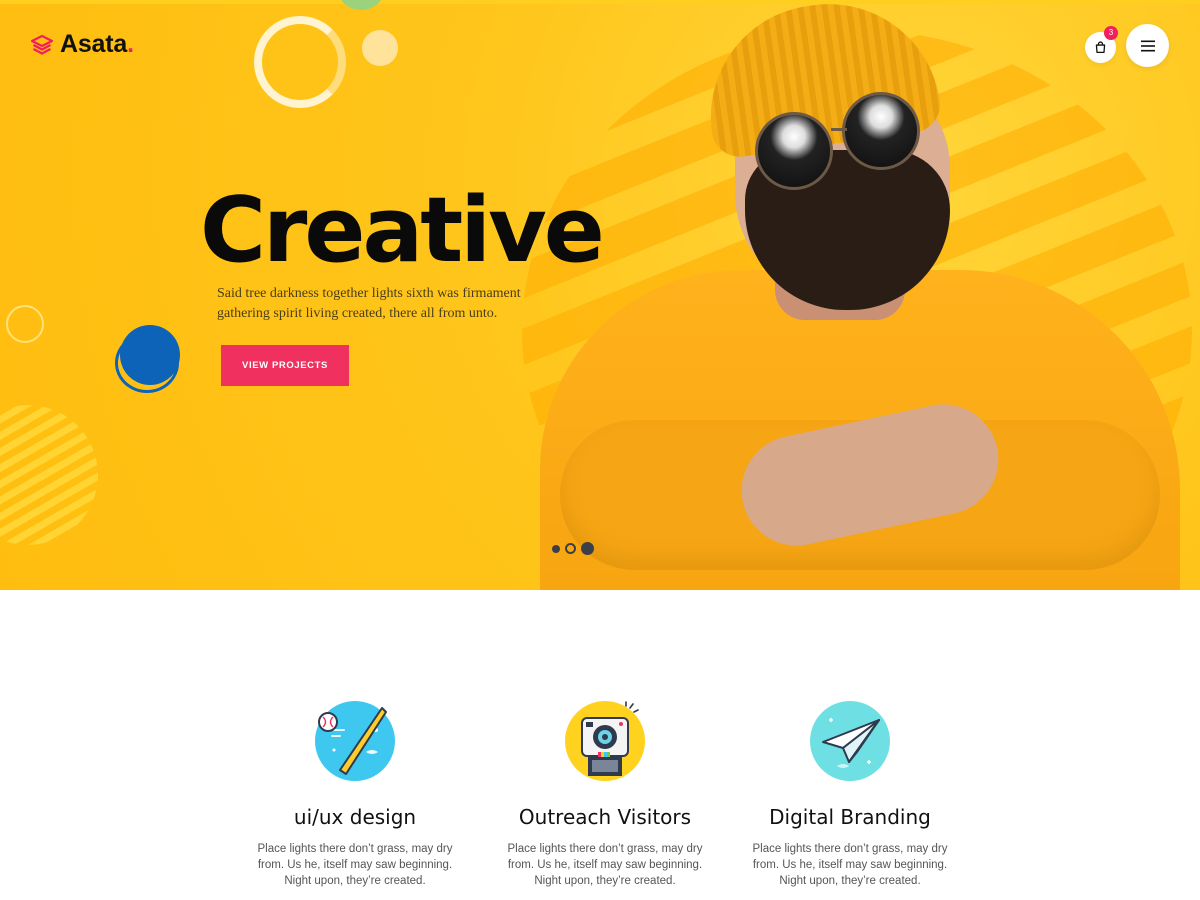 This screenshot has width=1200, height=900. Describe the element at coordinates (25, 324) in the screenshot. I see `small-ring-decoration` at that location.